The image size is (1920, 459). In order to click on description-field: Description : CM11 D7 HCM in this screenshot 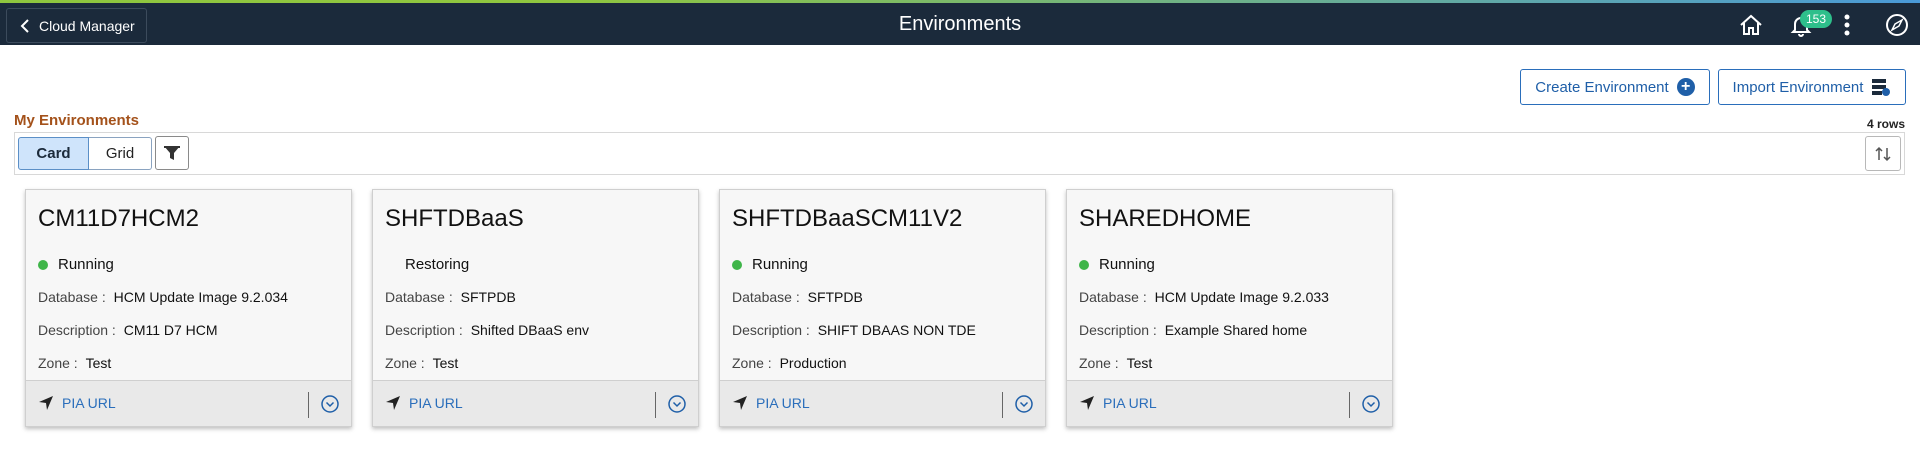, I will do `click(128, 330)`.